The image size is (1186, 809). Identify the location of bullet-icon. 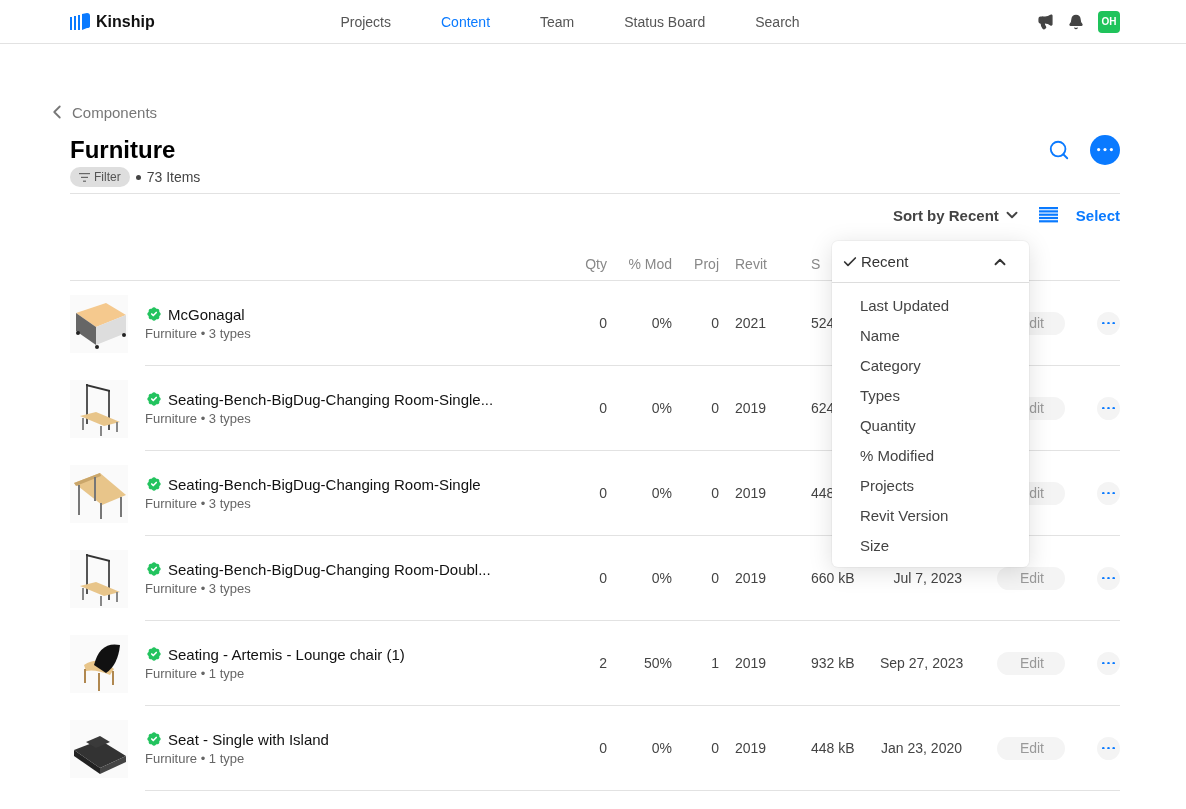
(138, 177).